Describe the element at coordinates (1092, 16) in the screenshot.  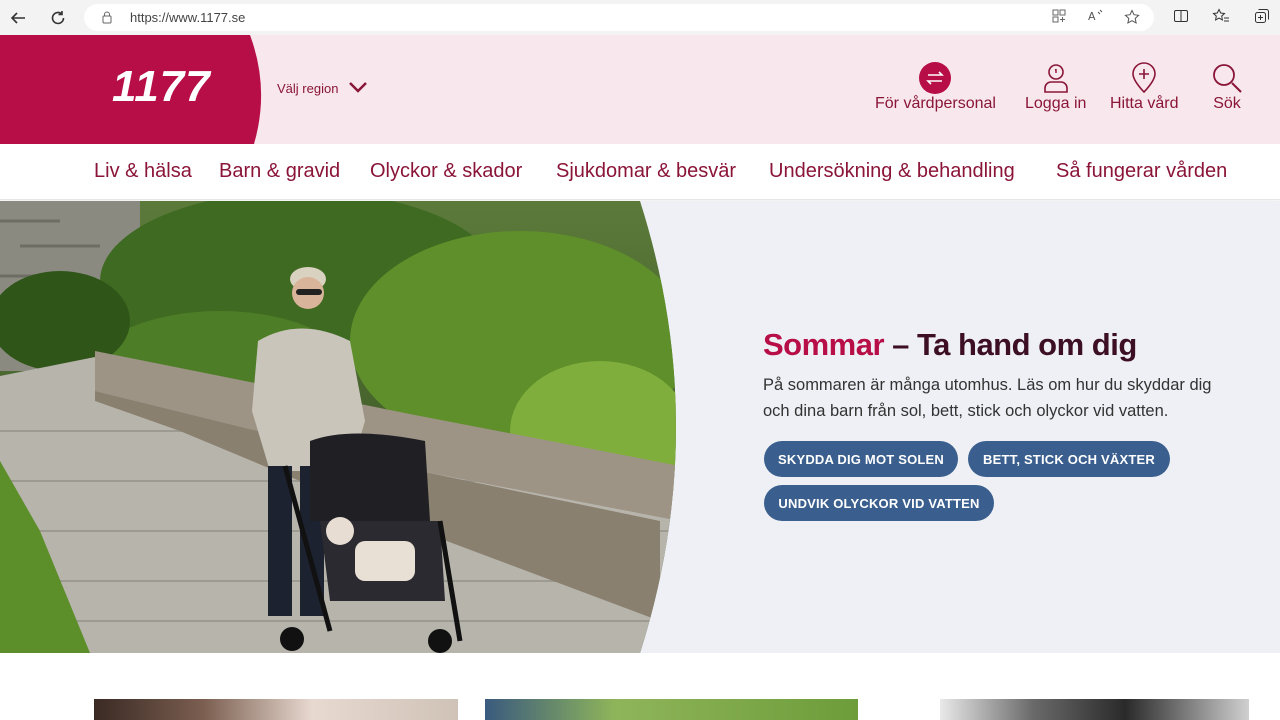
I see `svg-text: A` at that location.